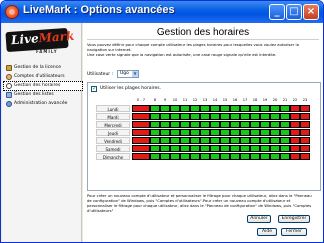  What do you see at coordinates (277, 12) in the screenshot?
I see `minimize-button: _` at bounding box center [277, 12].